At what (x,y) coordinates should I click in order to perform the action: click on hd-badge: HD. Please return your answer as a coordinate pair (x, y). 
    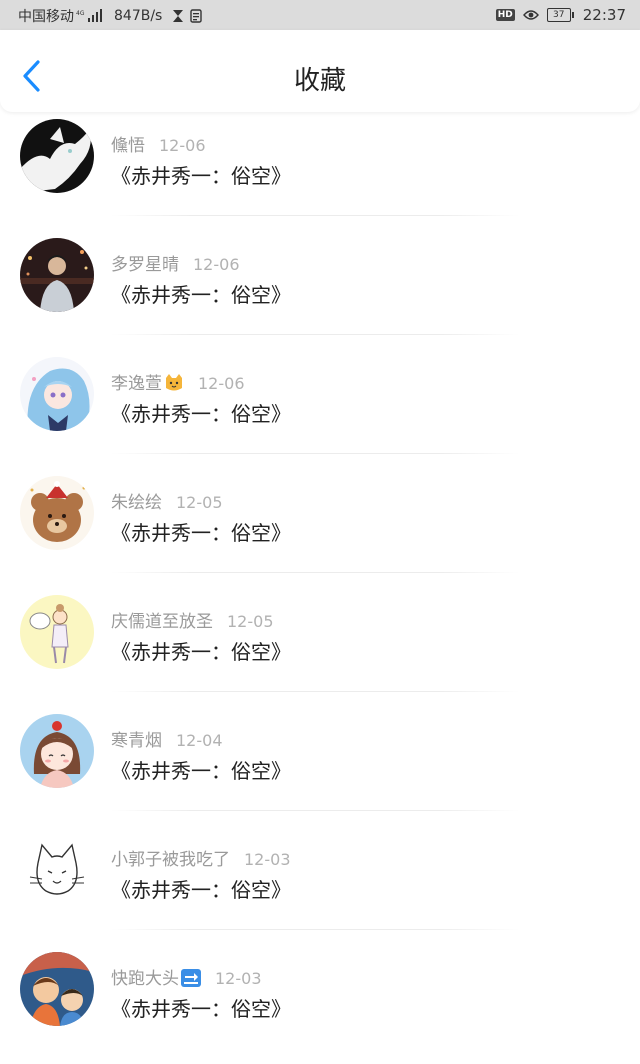
    Looking at the image, I should click on (505, 15).